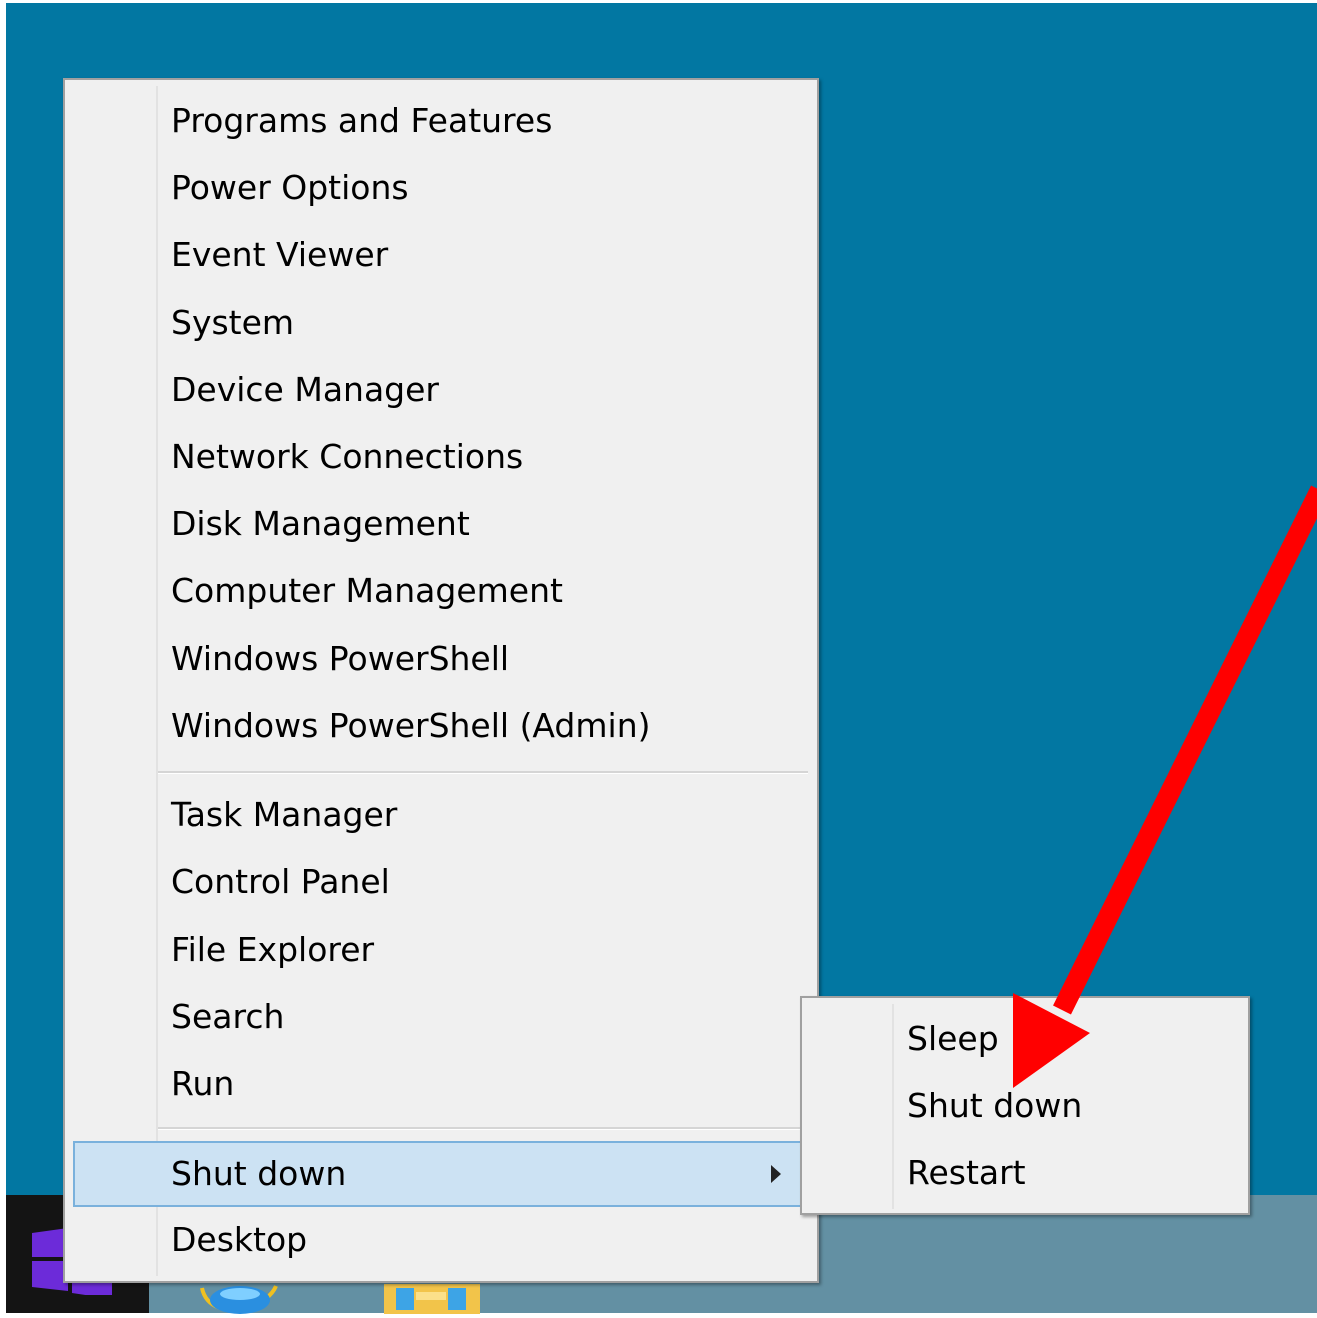 Image resolution: width=1317 pixels, height=1318 pixels. Describe the element at coordinates (411, 725) in the screenshot. I see `menu-item-label: Windows PowerShell (Admin)` at that location.